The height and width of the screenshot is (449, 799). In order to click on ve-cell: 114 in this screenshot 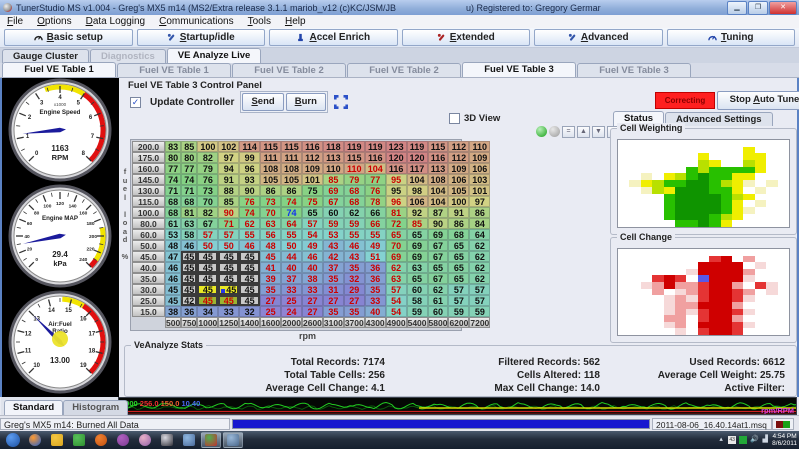, I will do `click(250, 146)`.